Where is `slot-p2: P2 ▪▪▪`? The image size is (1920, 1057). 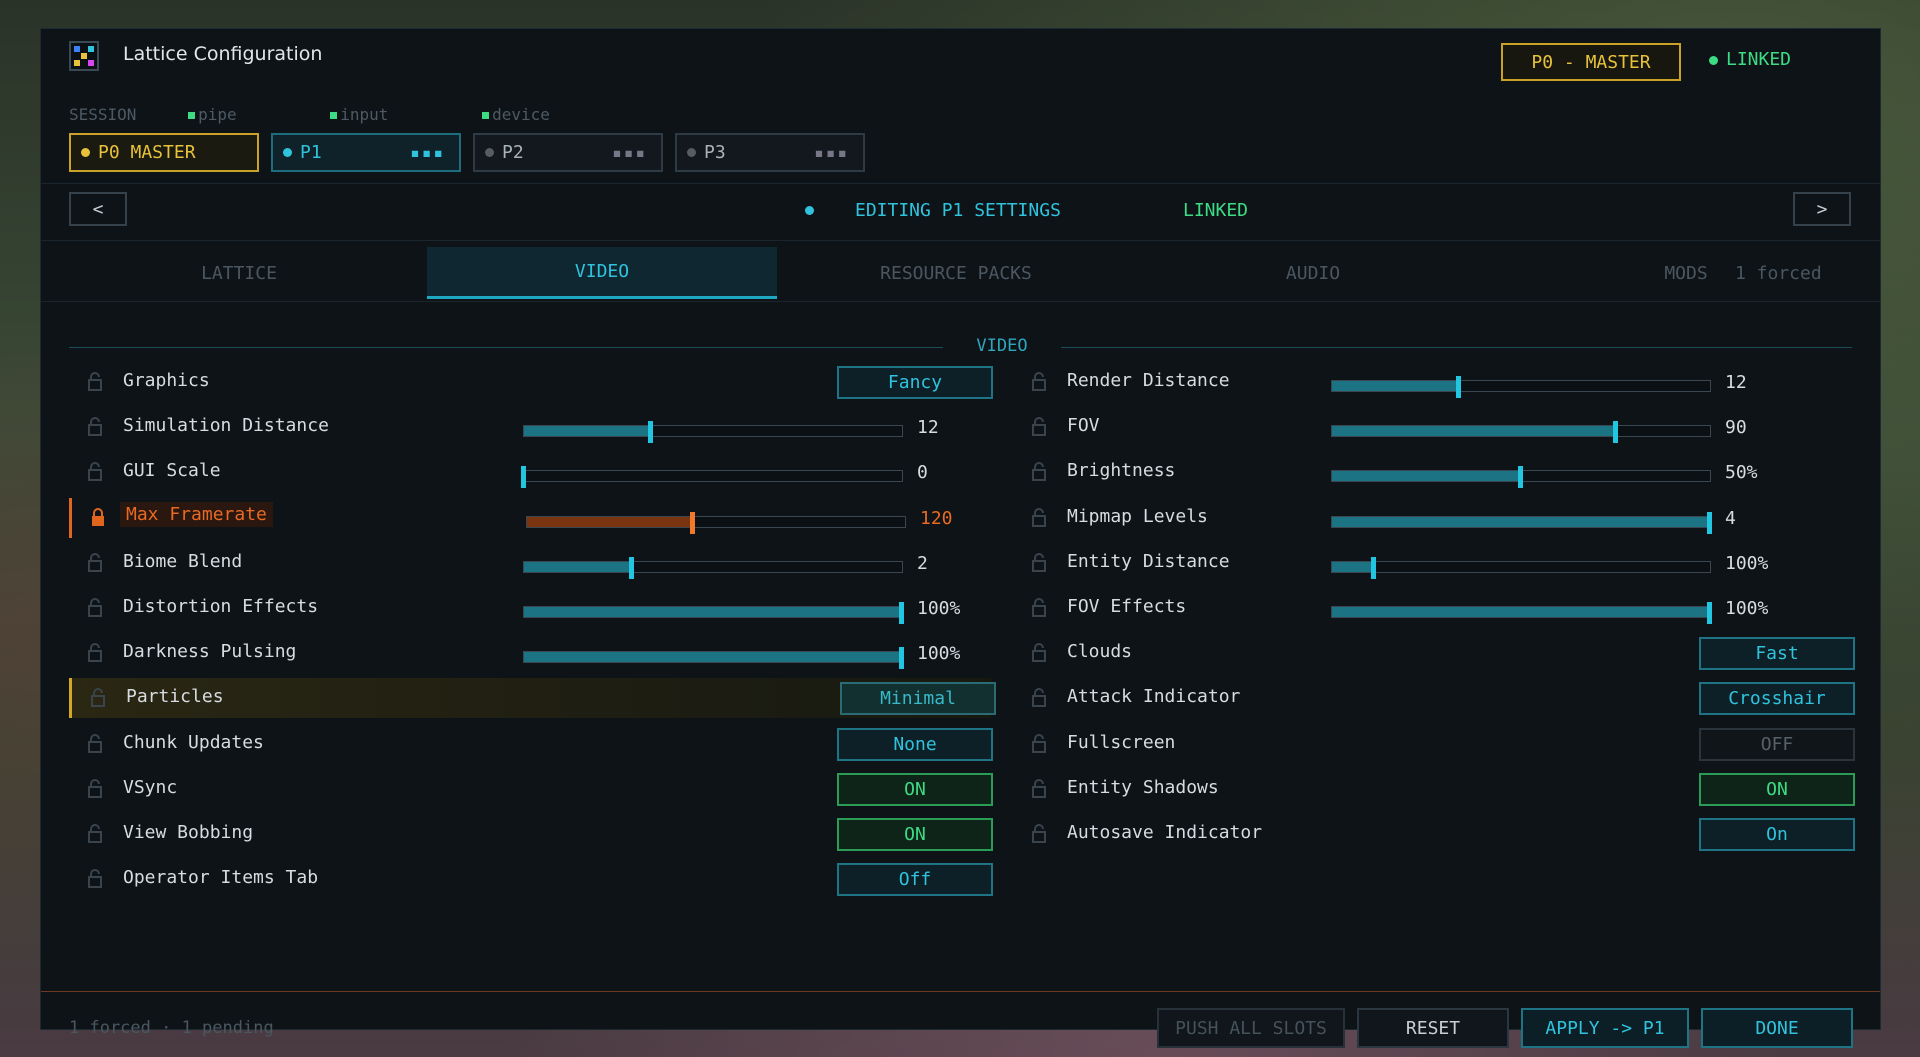 slot-p2: P2 ▪▪▪ is located at coordinates (568, 152).